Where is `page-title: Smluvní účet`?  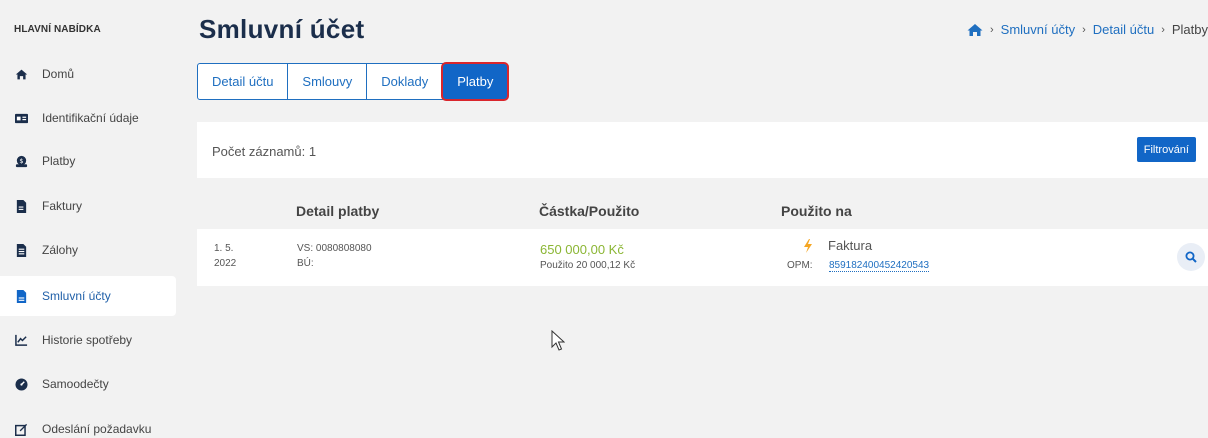 page-title: Smluvní účet is located at coordinates (282, 29).